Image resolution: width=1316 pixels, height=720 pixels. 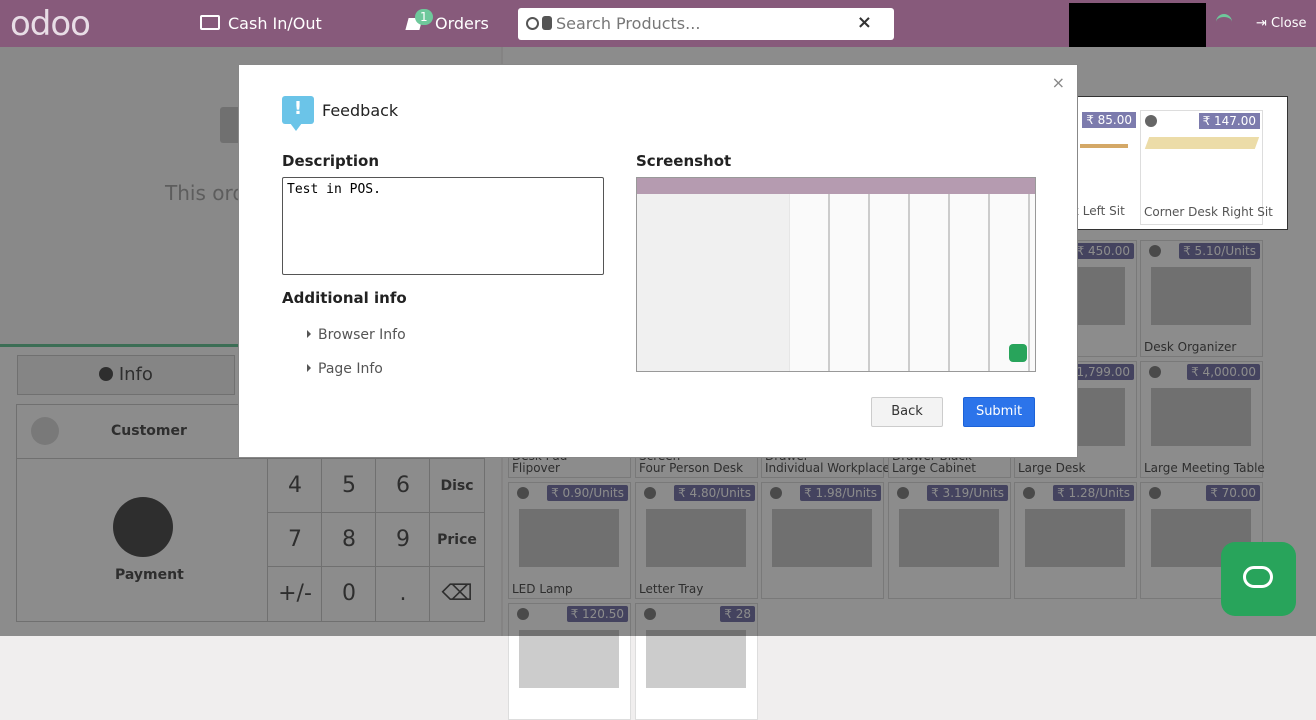 What do you see at coordinates (350, 369) in the screenshot?
I see `page-info-label: Page Info` at bounding box center [350, 369].